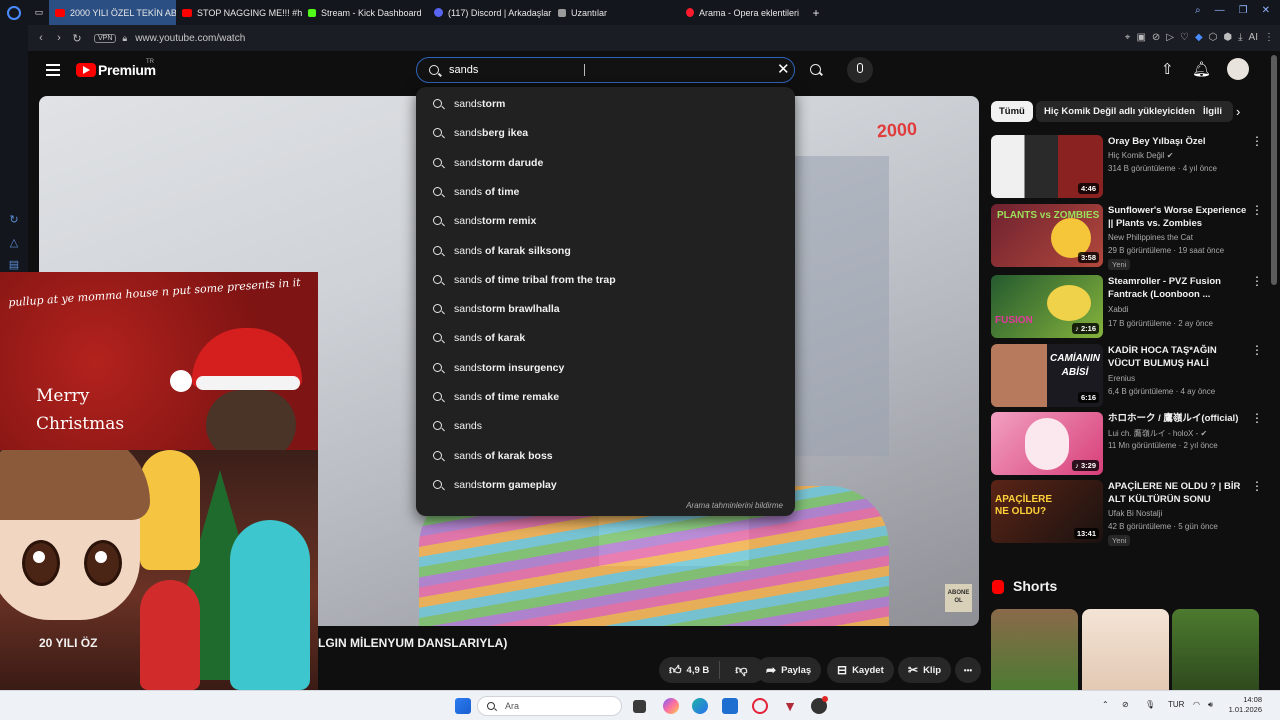 The width and height of the screenshot is (1280, 720). Describe the element at coordinates (1253, 37) in the screenshot. I see `ai-icon: AI` at that location.